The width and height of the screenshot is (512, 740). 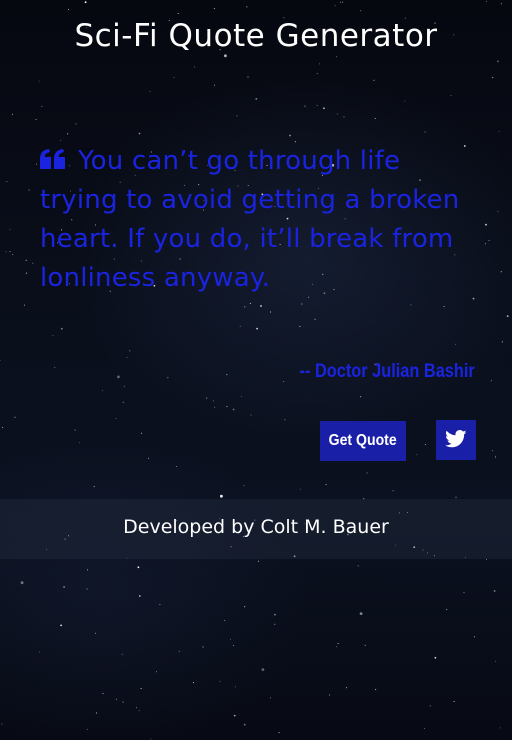 I want to click on page-title: Sci-Fi Quote Generator, so click(x=256, y=36).